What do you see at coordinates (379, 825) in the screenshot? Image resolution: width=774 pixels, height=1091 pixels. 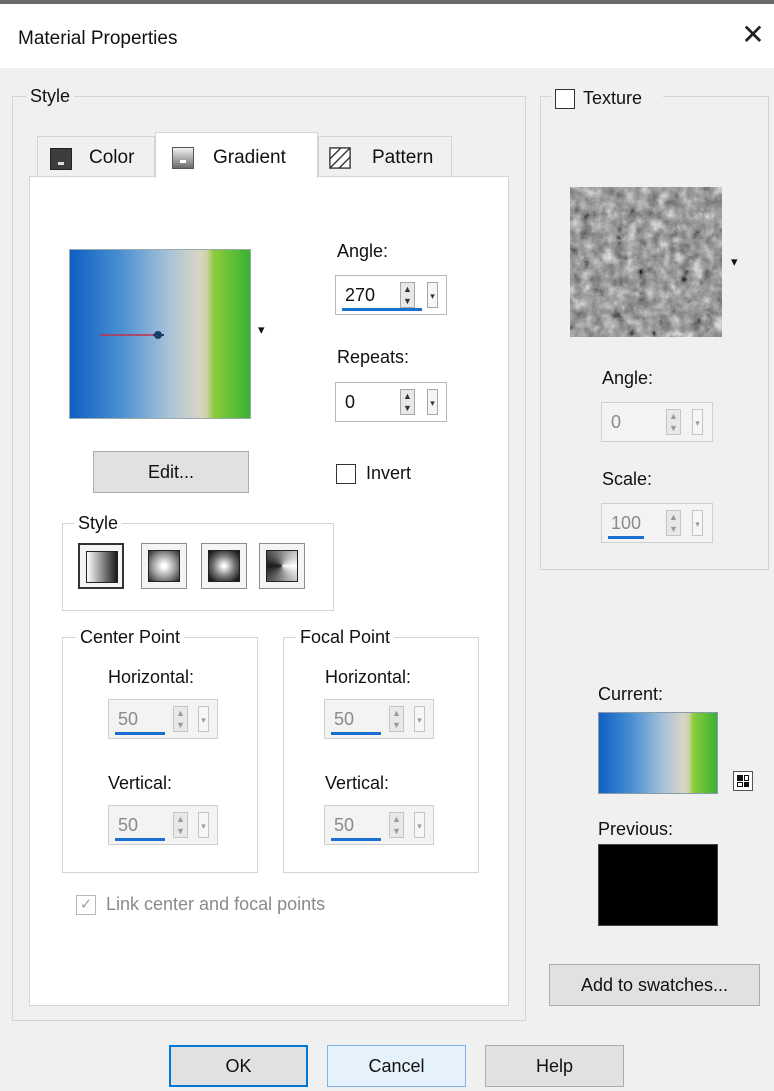 I see `focal-vertical-spinbox: 50 ▲ ▼ ▾` at bounding box center [379, 825].